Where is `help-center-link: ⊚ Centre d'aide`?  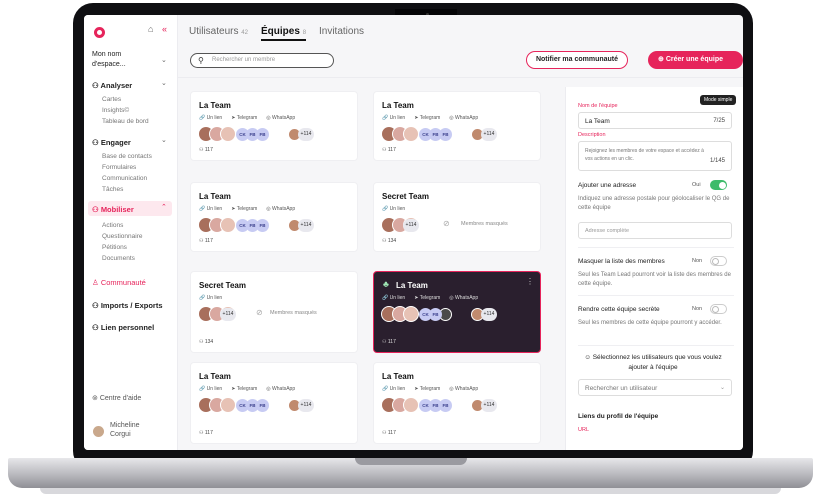
help-center-link: ⊚ Centre d'aide is located at coordinates (116, 398).